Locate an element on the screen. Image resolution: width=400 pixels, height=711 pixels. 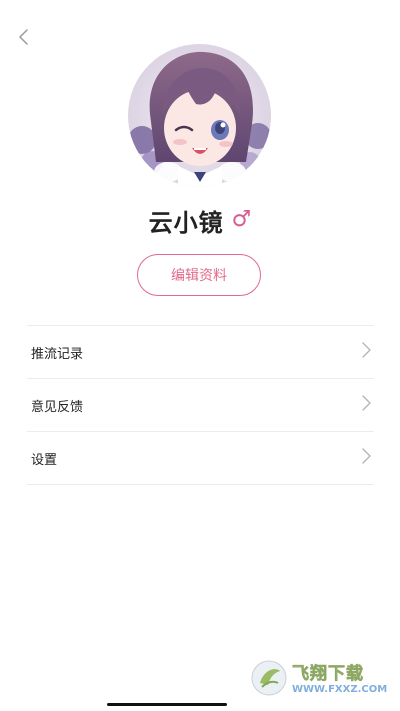
watermark: 飞翔下载 WWW.FXXZ.COM is located at coordinates (320, 680).